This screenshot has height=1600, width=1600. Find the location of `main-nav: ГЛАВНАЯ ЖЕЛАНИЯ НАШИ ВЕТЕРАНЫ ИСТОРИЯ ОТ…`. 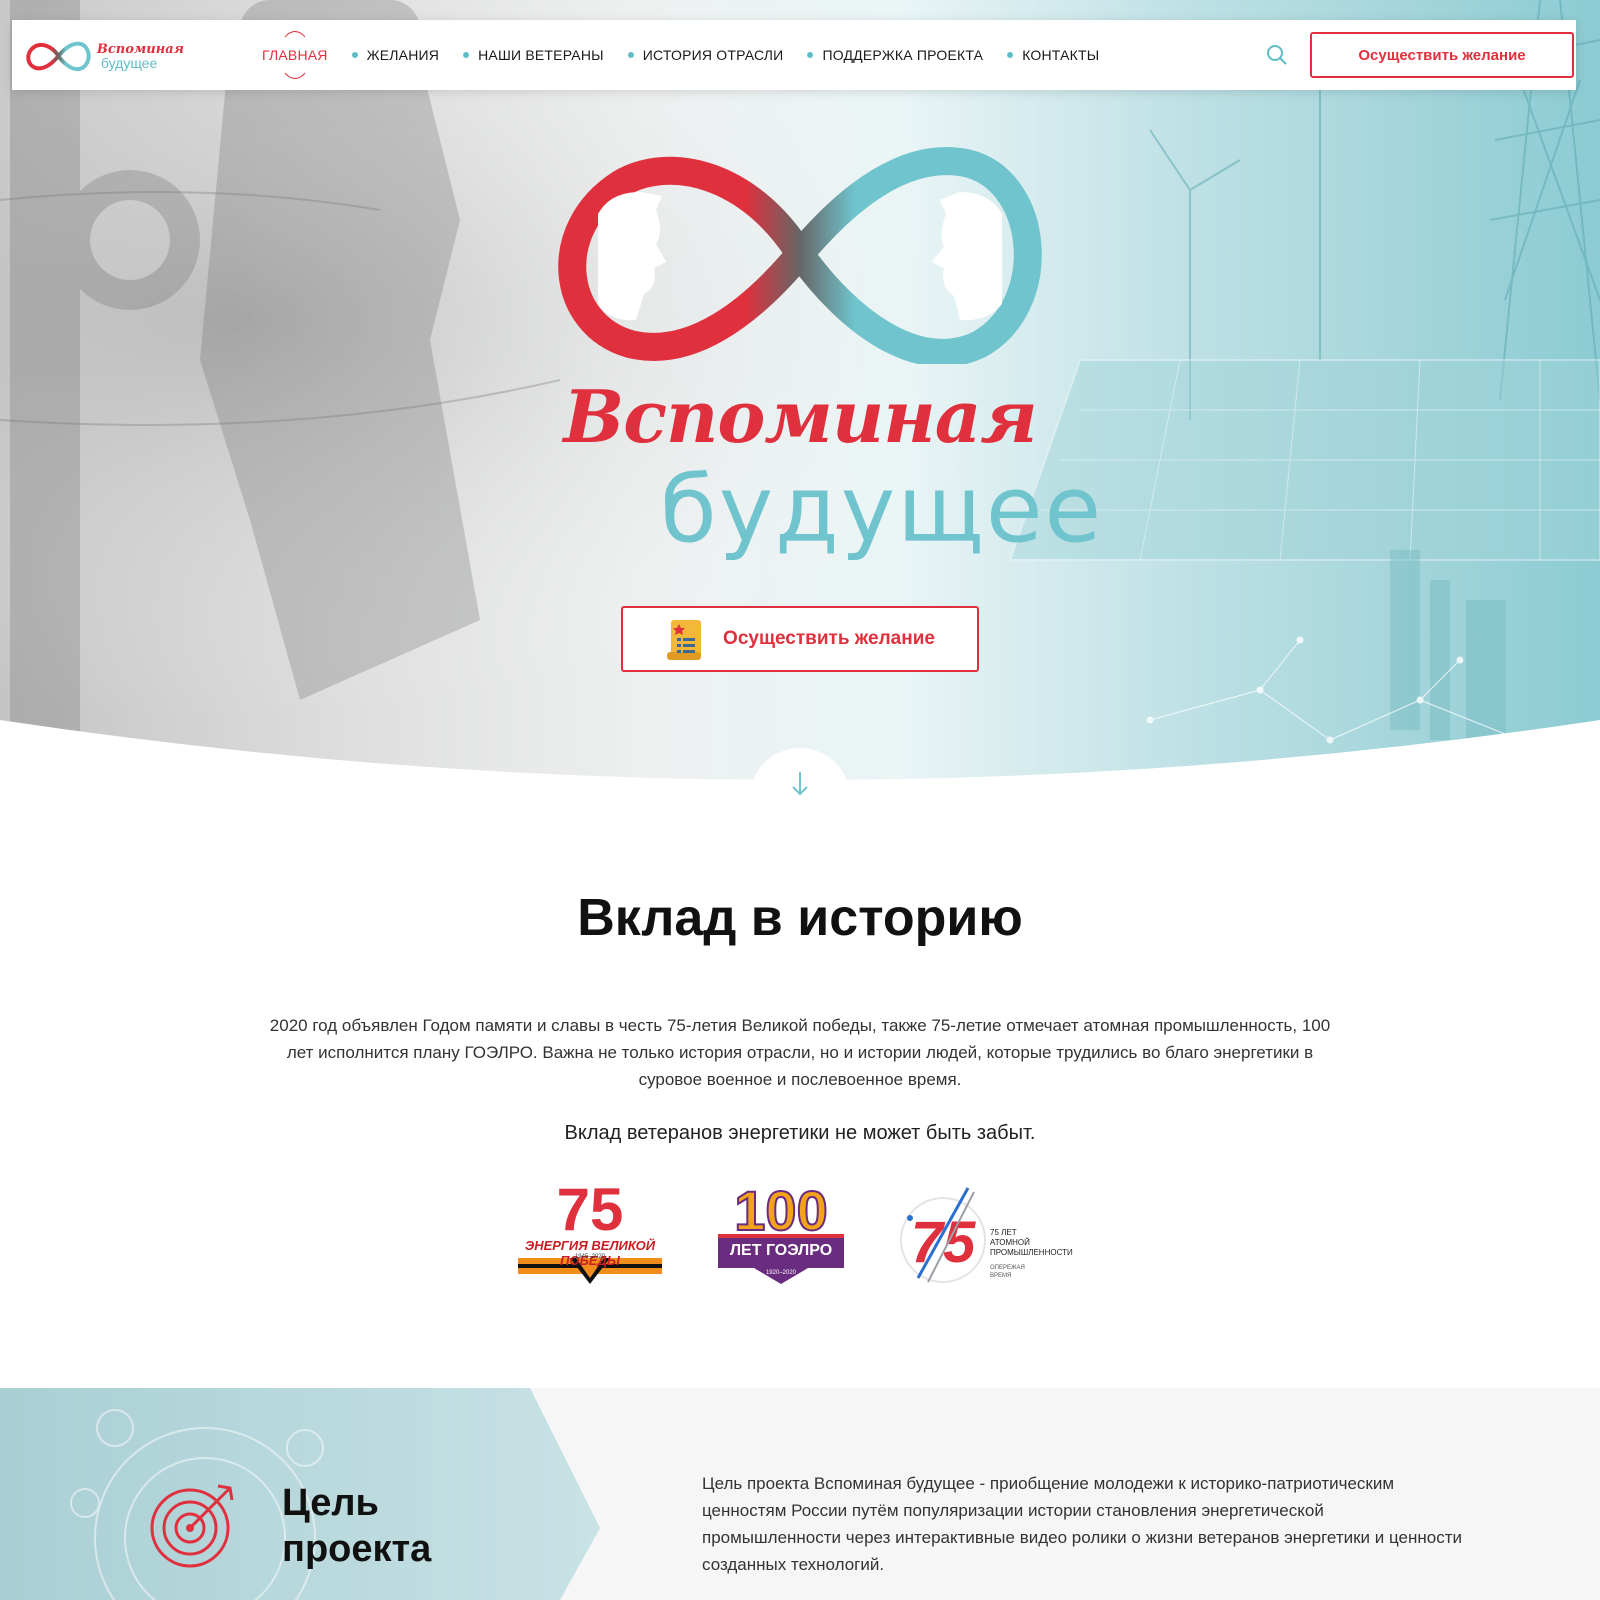

main-nav: ГЛАВНАЯ ЖЕЛАНИЯ НАШИ ВЕТЕРАНЫ ИСТОРИЯ ОТ… is located at coordinates (692, 55).